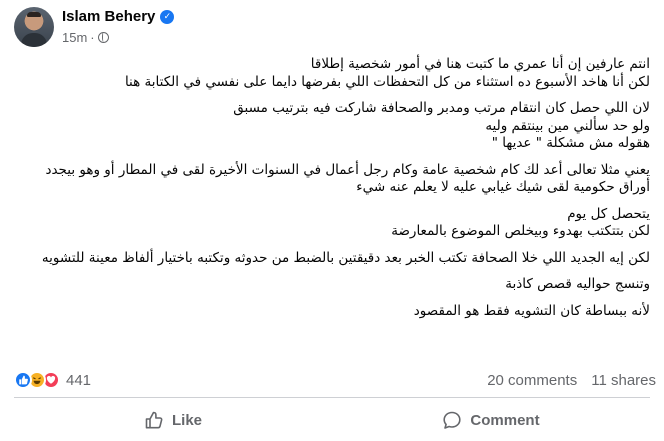 The image size is (664, 441). What do you see at coordinates (52, 380) in the screenshot?
I see `reactions-summary: 441` at bounding box center [52, 380].